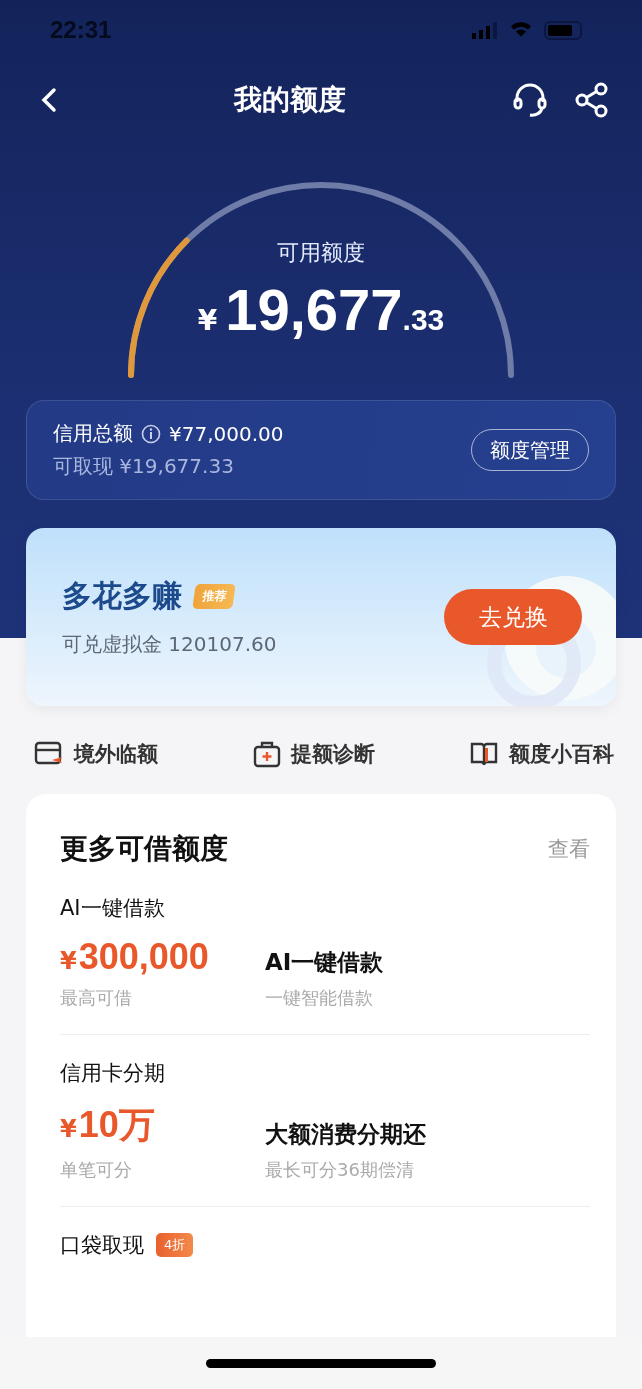  Describe the element at coordinates (290, 100) in the screenshot. I see `page-title: 我的额度` at that location.